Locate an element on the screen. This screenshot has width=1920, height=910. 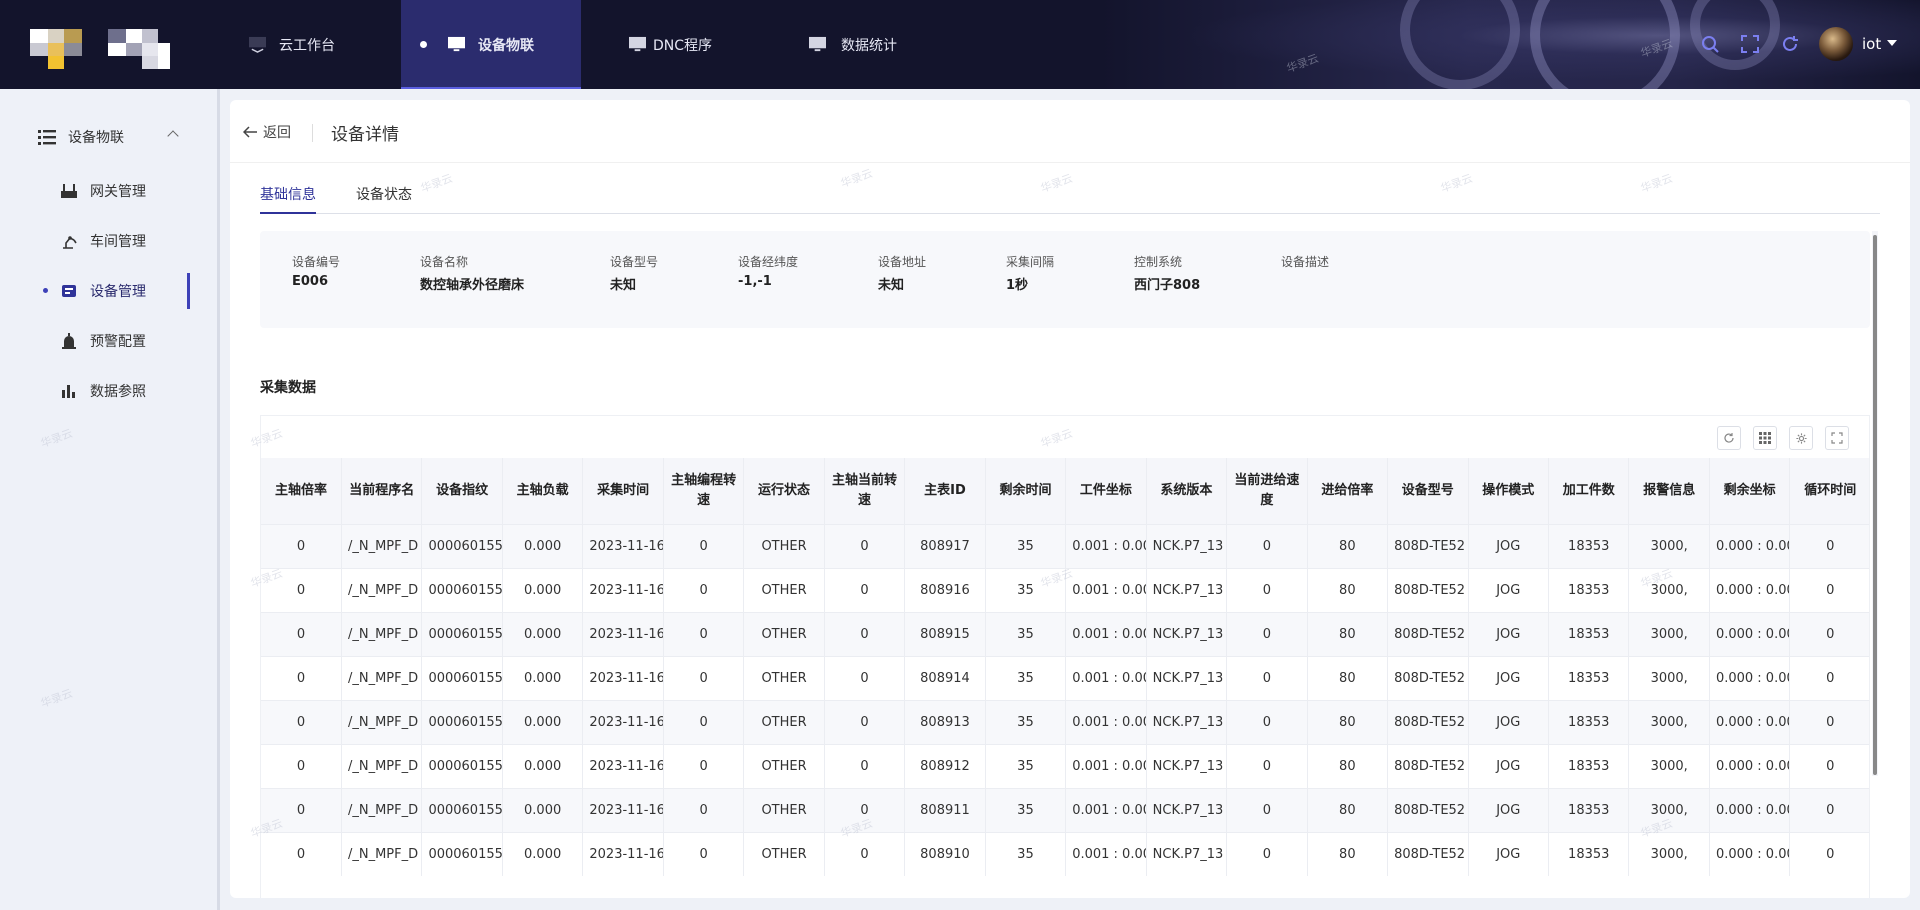
column-header: 加工件数 is located at coordinates (1589, 491).